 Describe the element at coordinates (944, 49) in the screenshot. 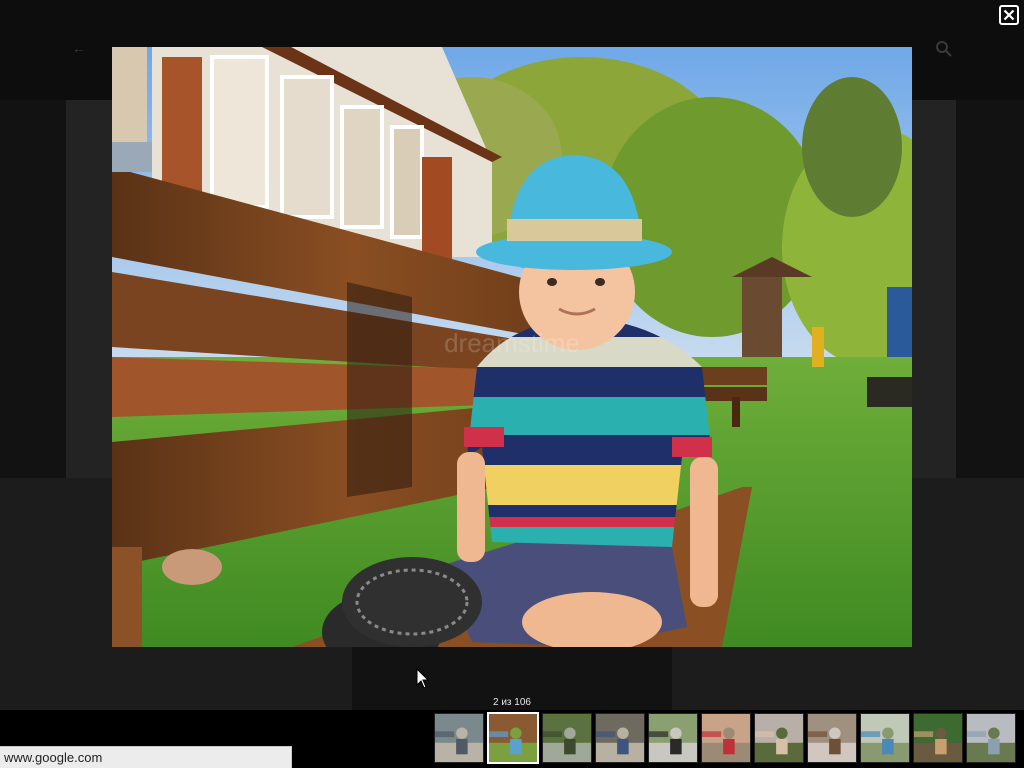

I see `search-icon` at that location.